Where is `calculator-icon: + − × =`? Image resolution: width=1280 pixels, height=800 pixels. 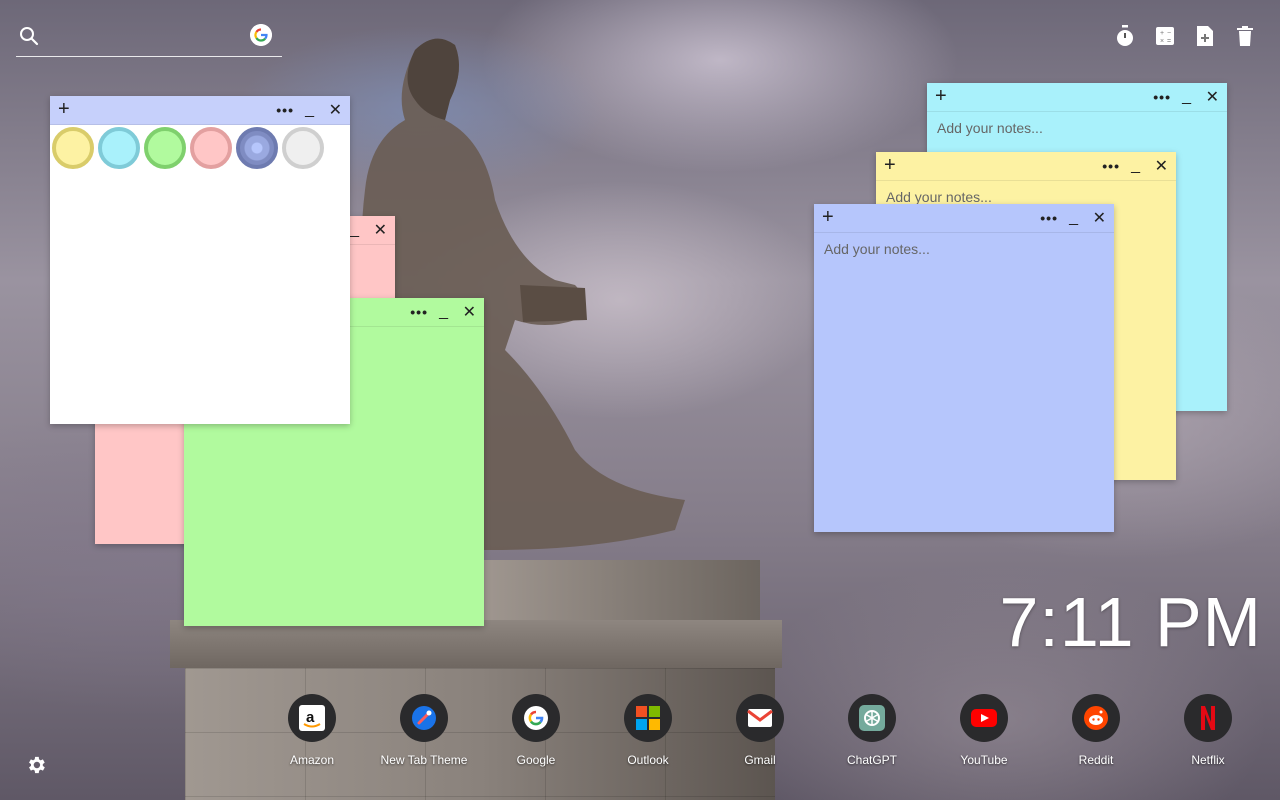
calculator-icon: + − × = is located at coordinates (1165, 36).